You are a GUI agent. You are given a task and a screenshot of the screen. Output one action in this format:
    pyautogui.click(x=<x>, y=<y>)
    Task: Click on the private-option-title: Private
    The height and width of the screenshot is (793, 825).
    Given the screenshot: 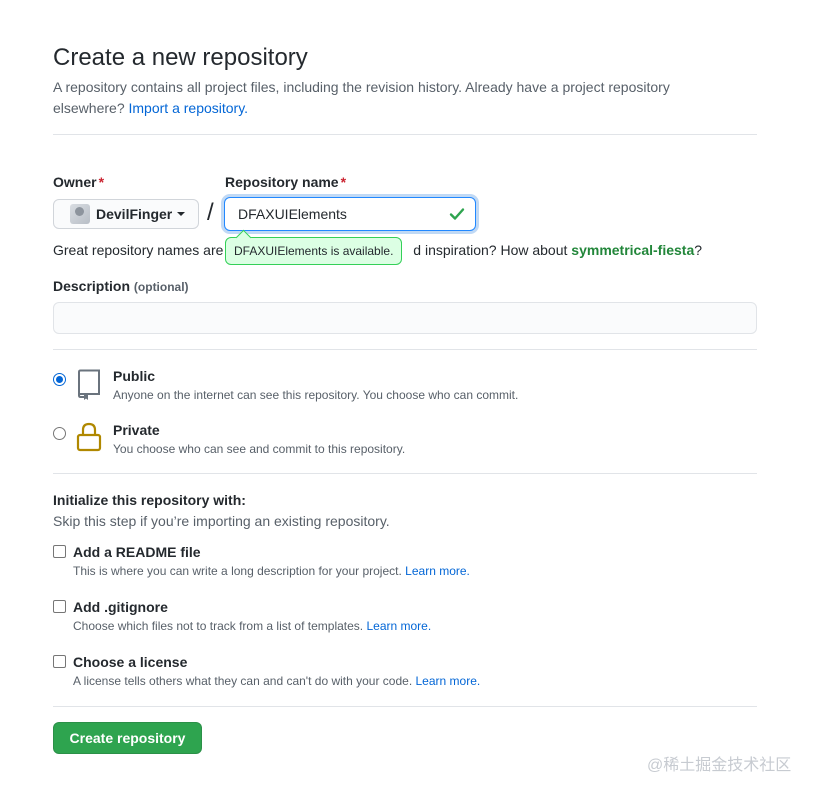 What is the action you would take?
    pyautogui.click(x=136, y=430)
    